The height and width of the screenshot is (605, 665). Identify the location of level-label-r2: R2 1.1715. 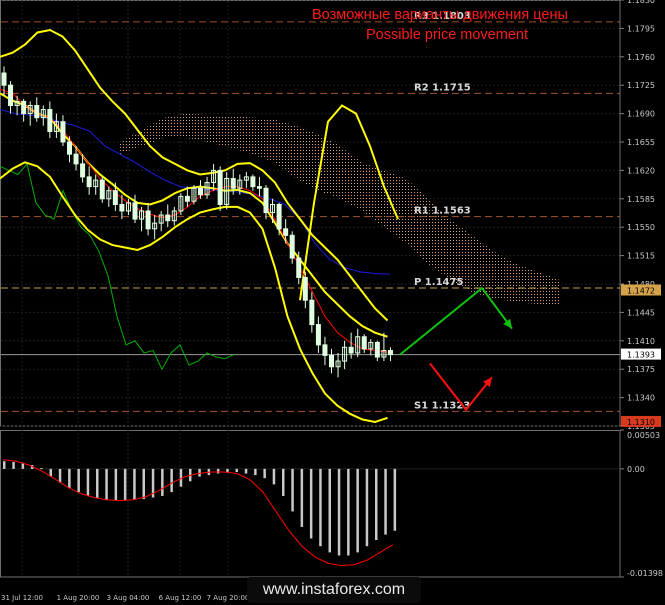
(442, 87).